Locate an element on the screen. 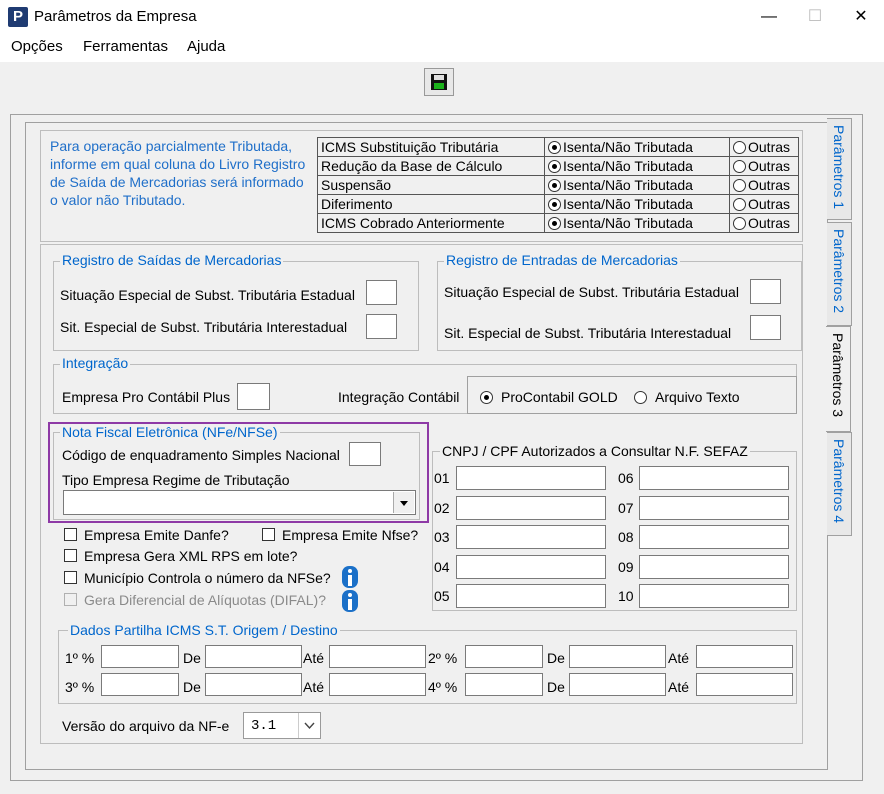 This screenshot has height=794, width=884. de-label: De is located at coordinates (556, 687).